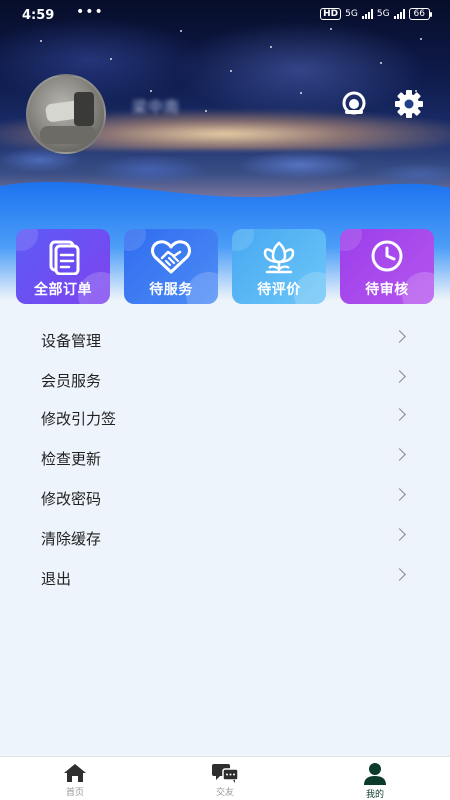 The width and height of the screenshot is (450, 800). I want to click on menu-item-label: 退出, so click(56, 579).